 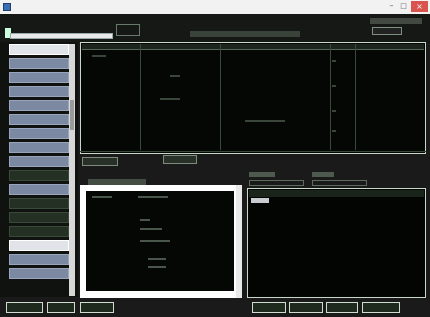 What do you see at coordinates (403, 6) in the screenshot?
I see `maximize-button: □` at bounding box center [403, 6].